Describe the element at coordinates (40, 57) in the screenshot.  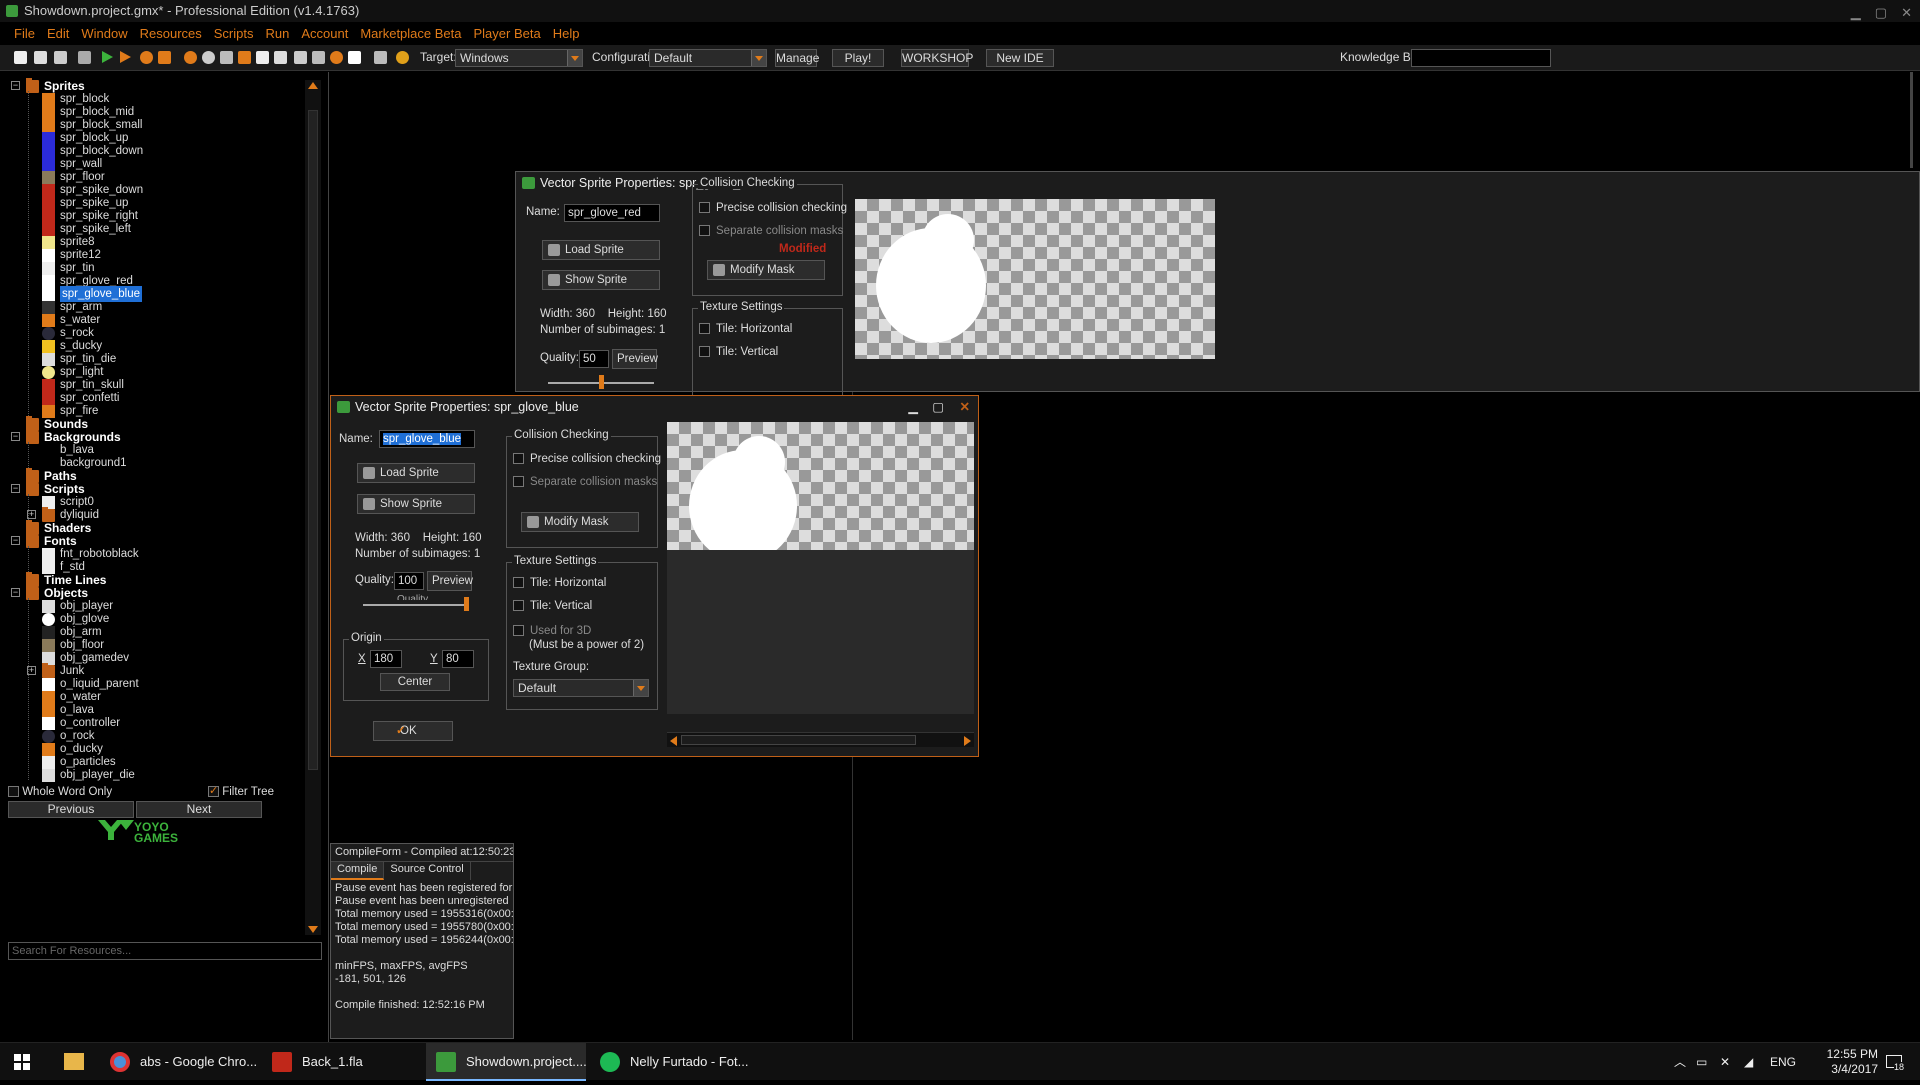
I see `open-icon` at that location.